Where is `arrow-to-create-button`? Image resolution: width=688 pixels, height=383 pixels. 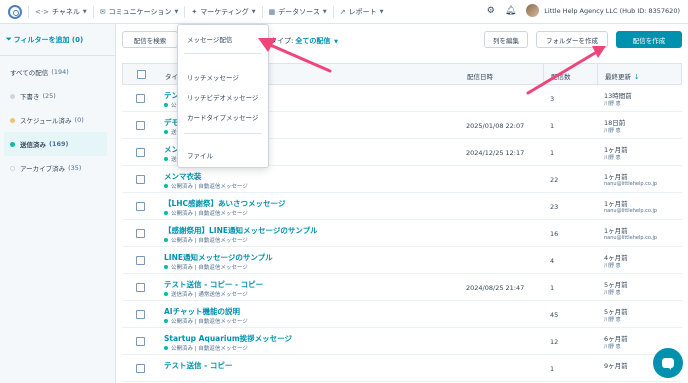 arrow-to-create-button is located at coordinates (566, 70).